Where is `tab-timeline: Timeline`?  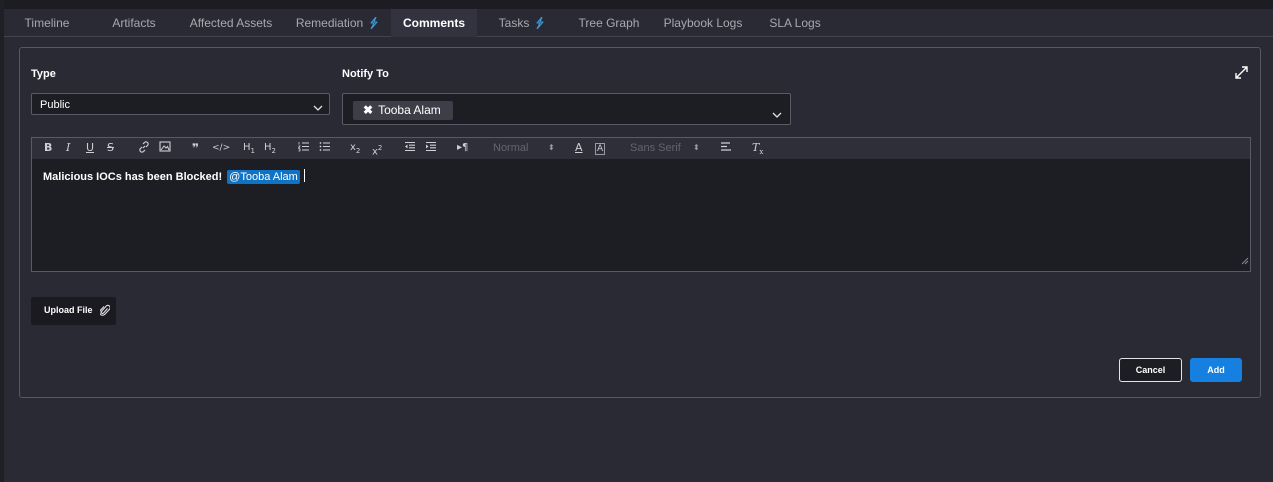 tab-timeline: Timeline is located at coordinates (47, 23).